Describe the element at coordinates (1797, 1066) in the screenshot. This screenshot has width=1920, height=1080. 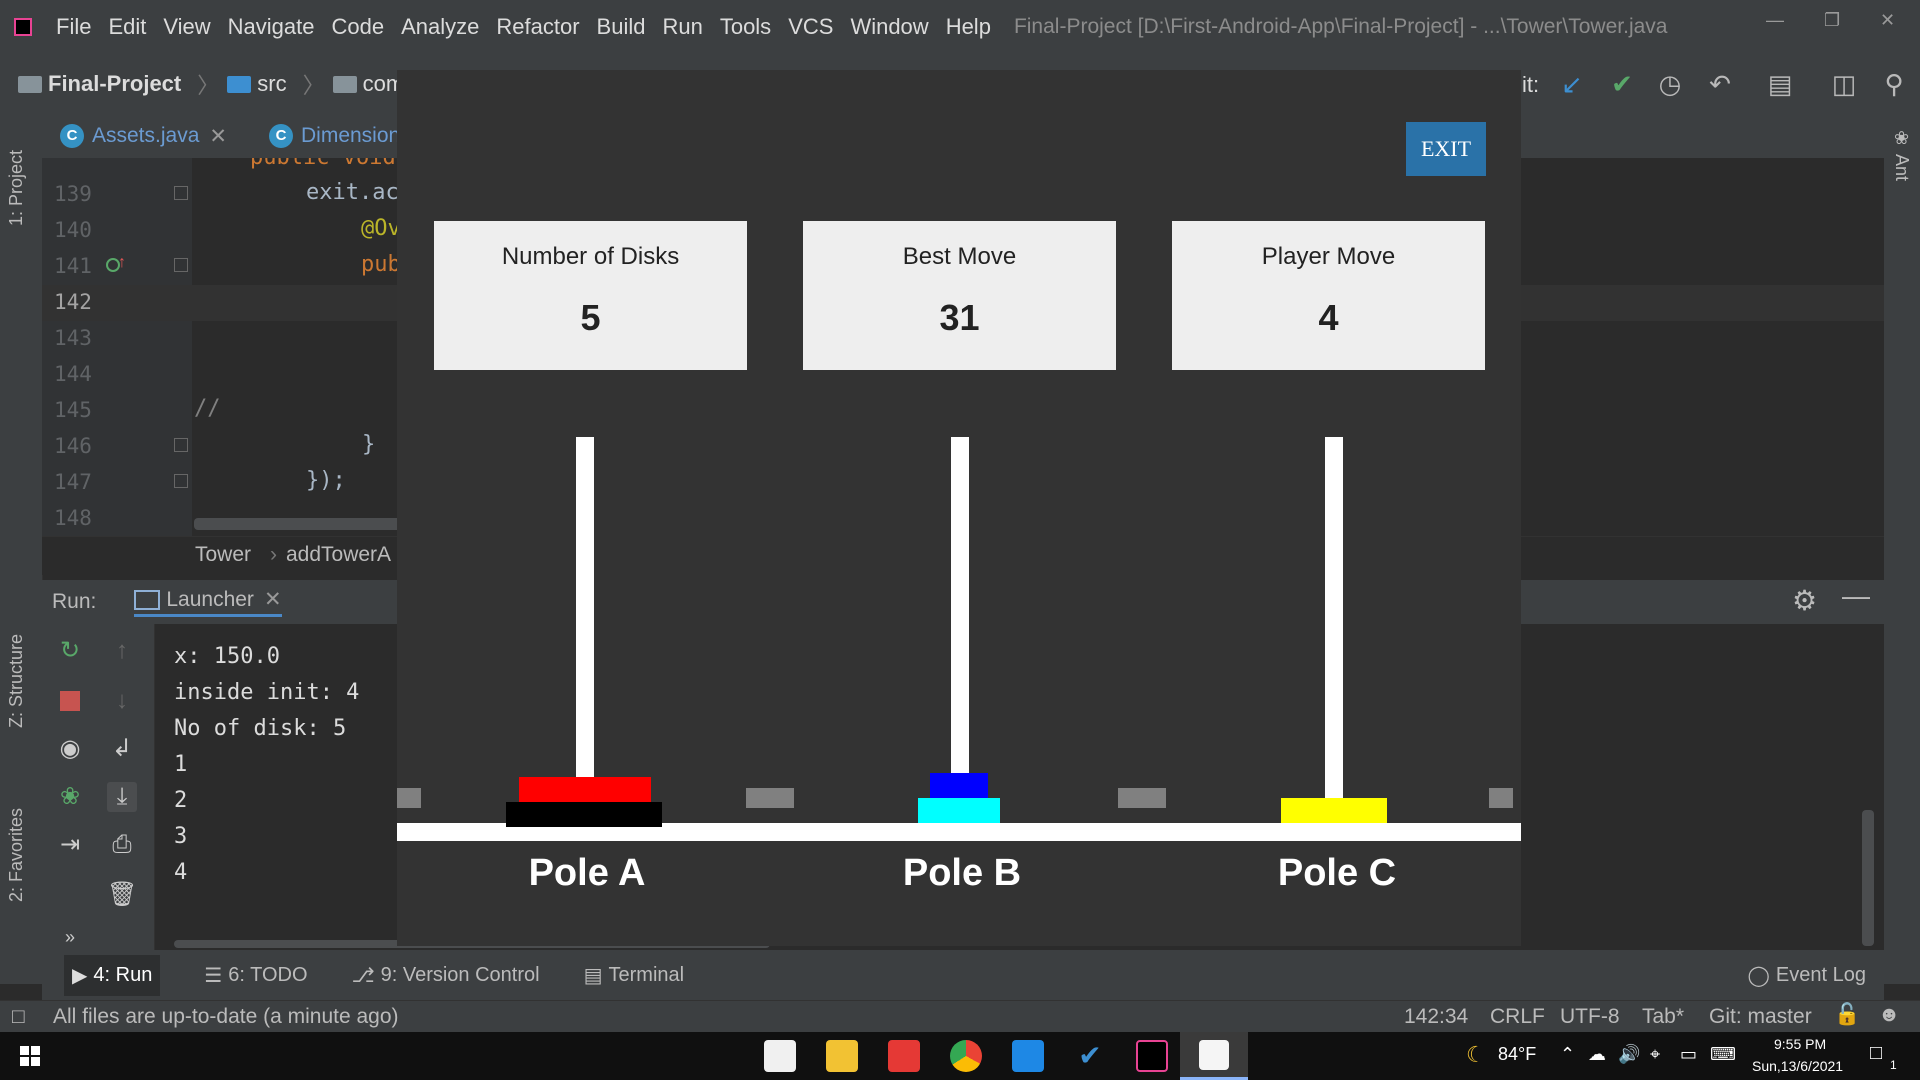
I see `clock-date: Sun,13/6/2021` at that location.